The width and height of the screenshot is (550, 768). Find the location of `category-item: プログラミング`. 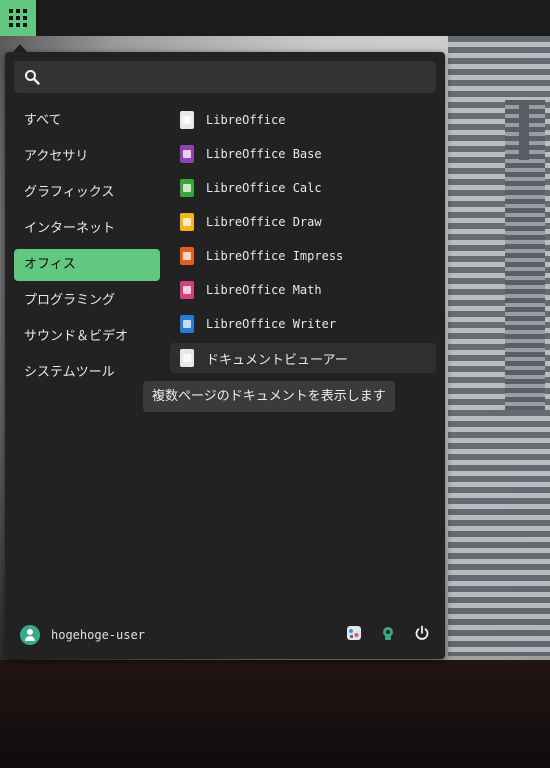

category-item: プログラミング is located at coordinates (87, 301).